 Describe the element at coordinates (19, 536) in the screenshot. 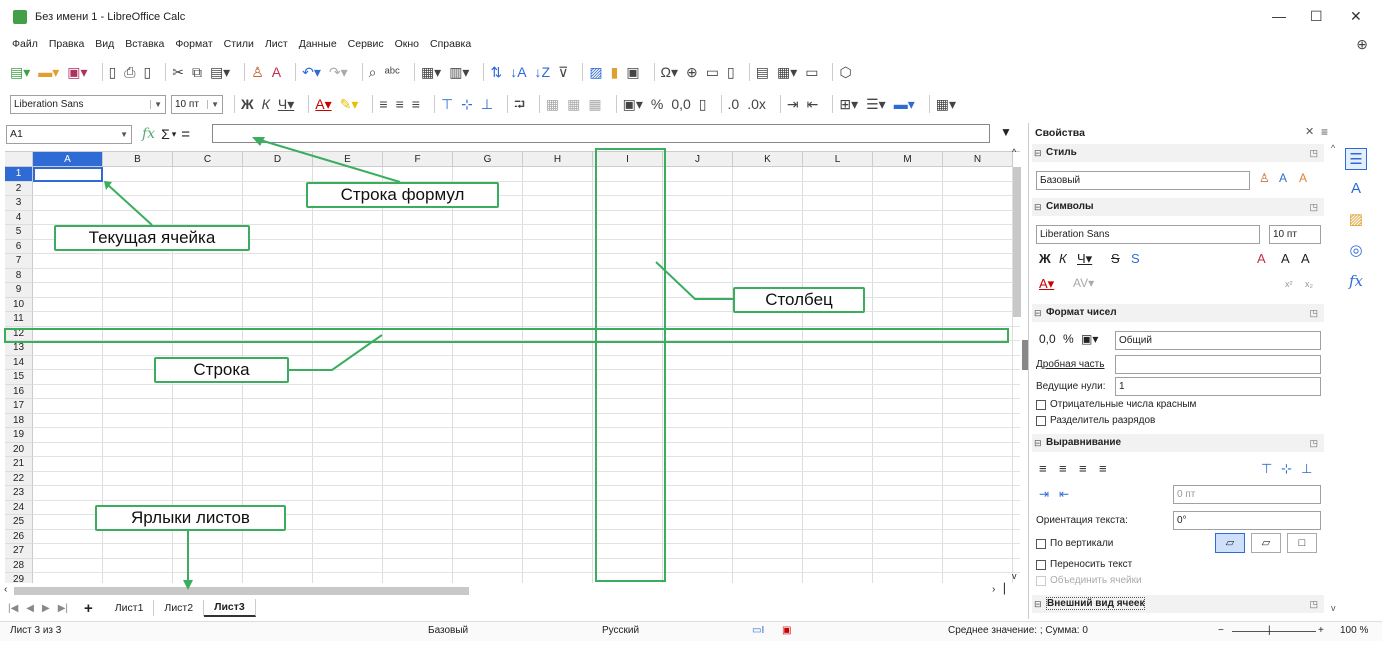

I see `row-header: 26` at that location.